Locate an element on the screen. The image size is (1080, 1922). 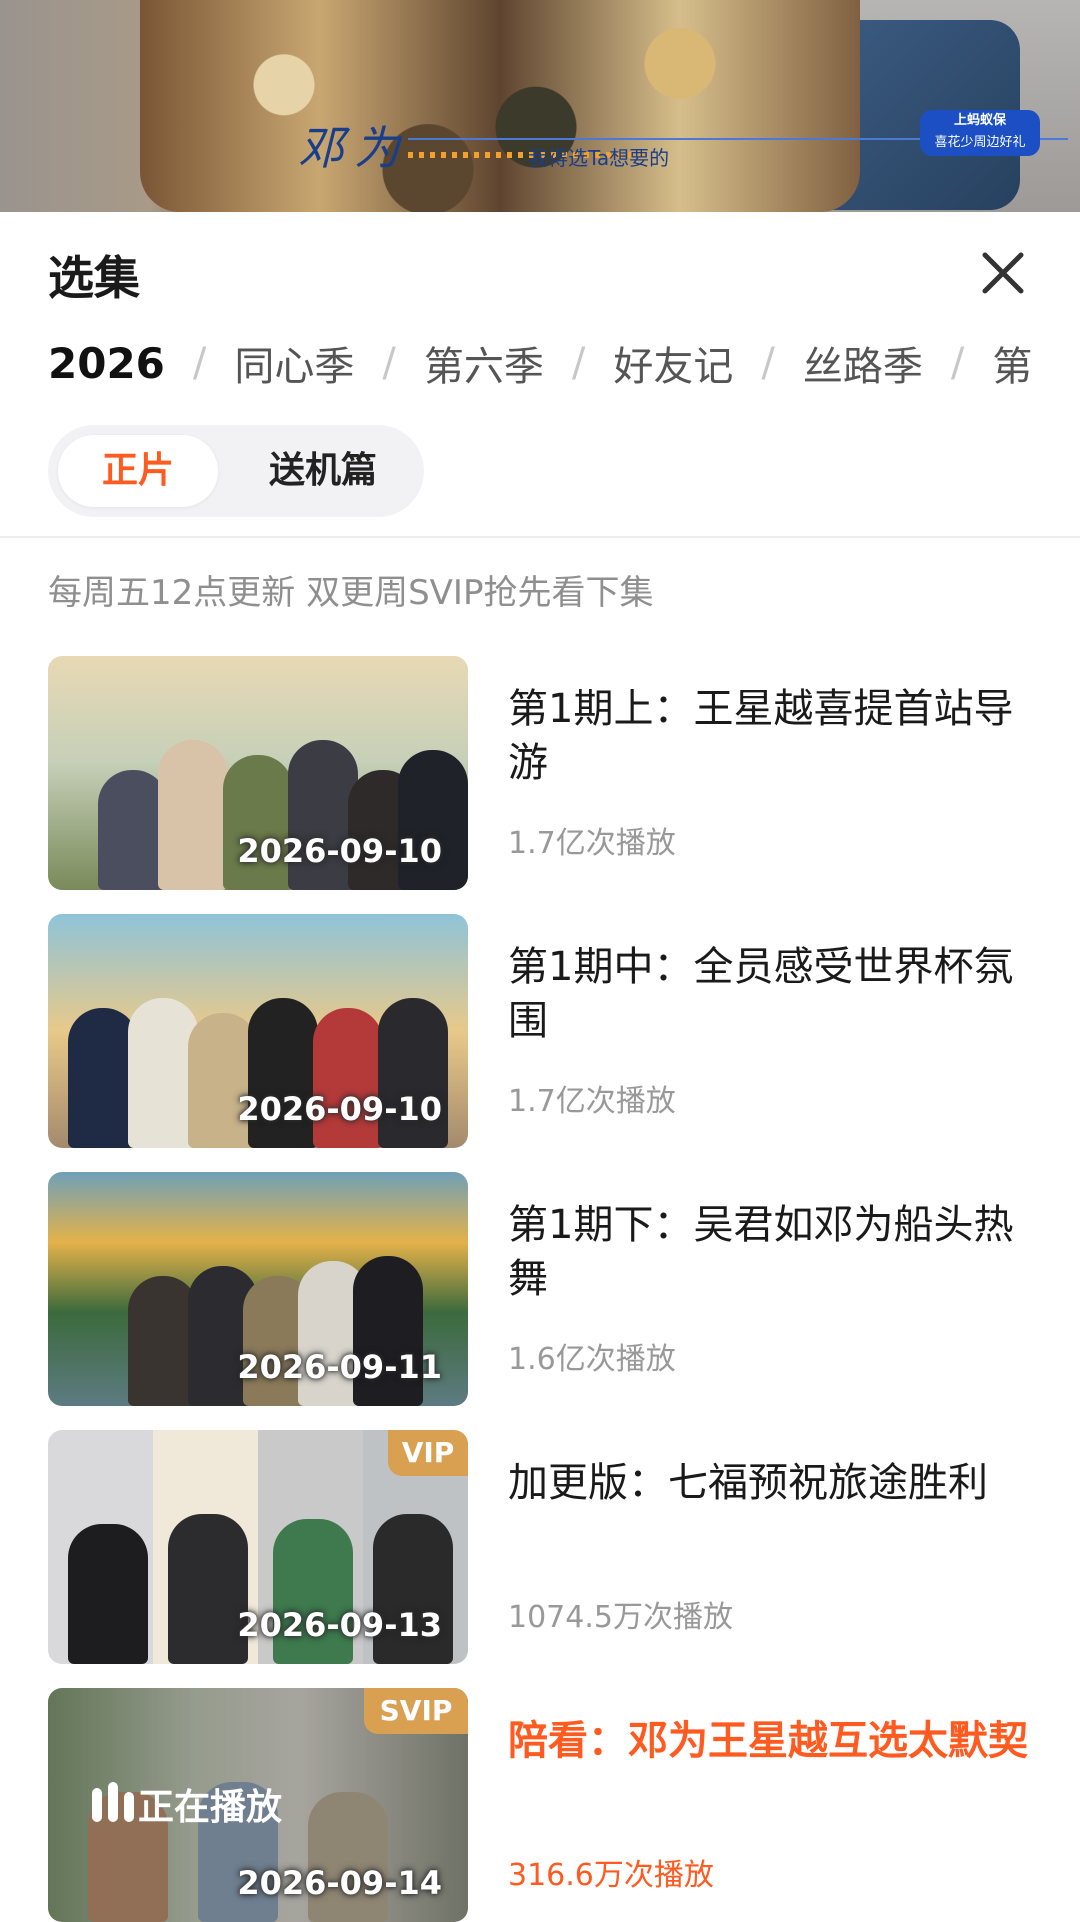
season-tab-2026: 2026 is located at coordinates (106, 363).